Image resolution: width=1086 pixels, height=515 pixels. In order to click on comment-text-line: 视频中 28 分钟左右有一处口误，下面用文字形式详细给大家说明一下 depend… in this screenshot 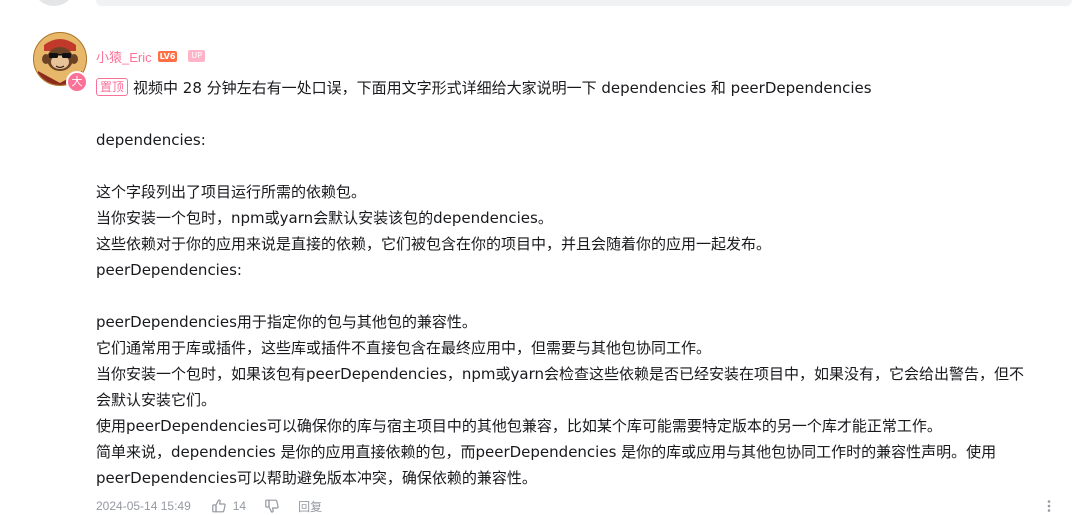, I will do `click(502, 88)`.